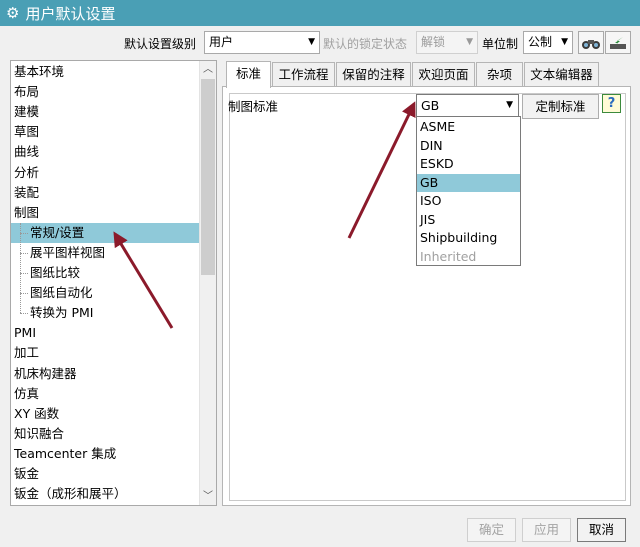 This screenshot has width=640, height=547. What do you see at coordinates (105, 112) in the screenshot?
I see `tree-item: 建模` at bounding box center [105, 112].